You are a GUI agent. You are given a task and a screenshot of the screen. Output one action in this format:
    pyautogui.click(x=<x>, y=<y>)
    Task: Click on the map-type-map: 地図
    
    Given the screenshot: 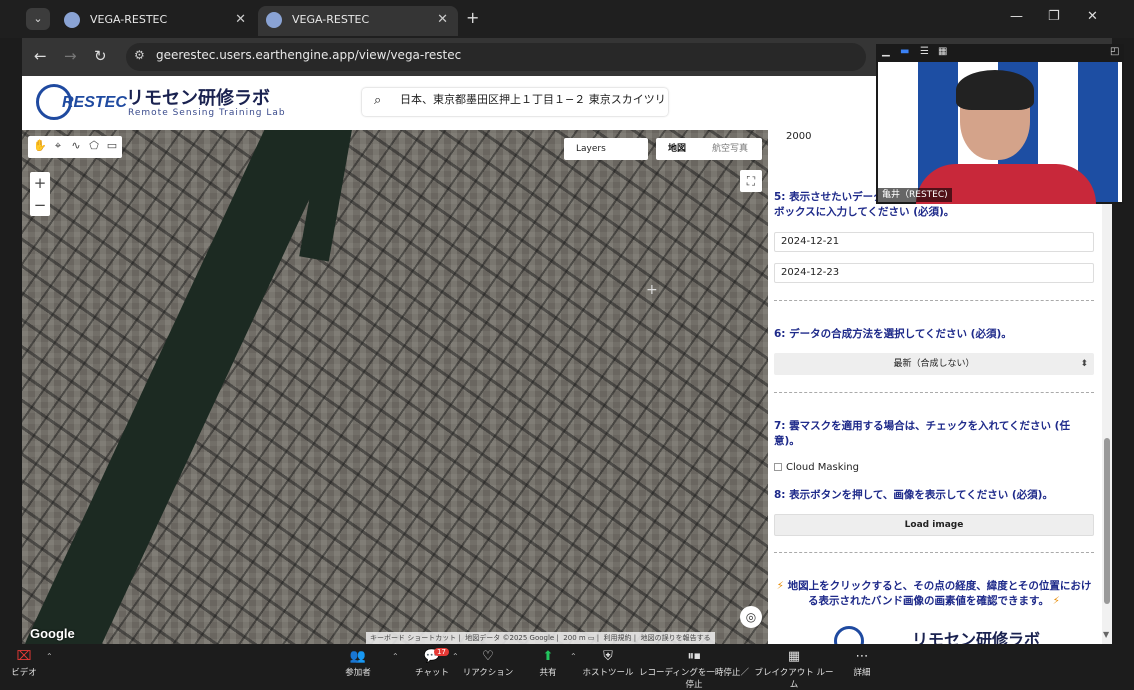 What is the action you would take?
    pyautogui.click(x=677, y=149)
    